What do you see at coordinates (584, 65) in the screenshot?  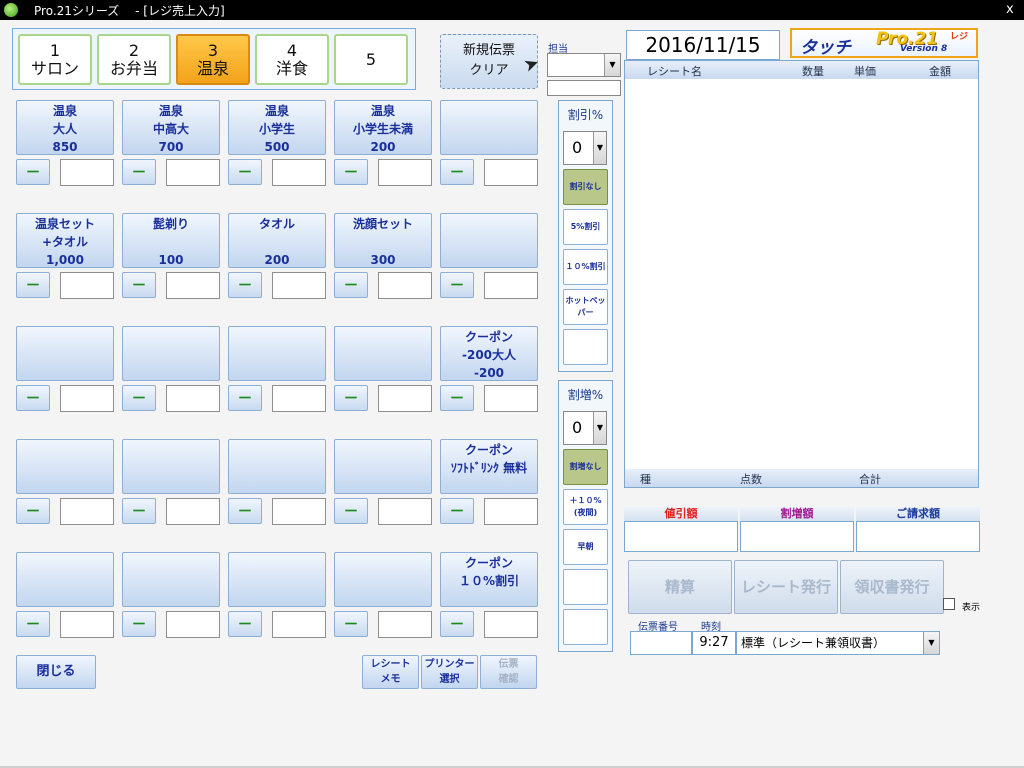 I see `staff-select: ▼` at bounding box center [584, 65].